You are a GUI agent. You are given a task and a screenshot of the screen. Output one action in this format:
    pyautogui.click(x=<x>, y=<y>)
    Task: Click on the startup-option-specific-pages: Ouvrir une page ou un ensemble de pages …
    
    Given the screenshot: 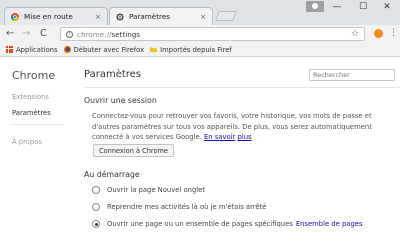 What is the action you would take?
    pyautogui.click(x=227, y=224)
    